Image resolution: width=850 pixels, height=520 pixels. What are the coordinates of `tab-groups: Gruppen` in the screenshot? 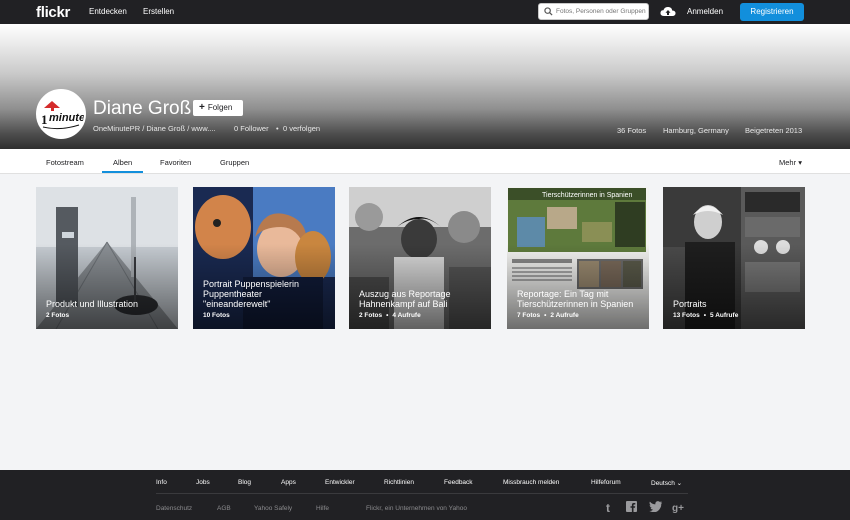 It's located at (234, 162).